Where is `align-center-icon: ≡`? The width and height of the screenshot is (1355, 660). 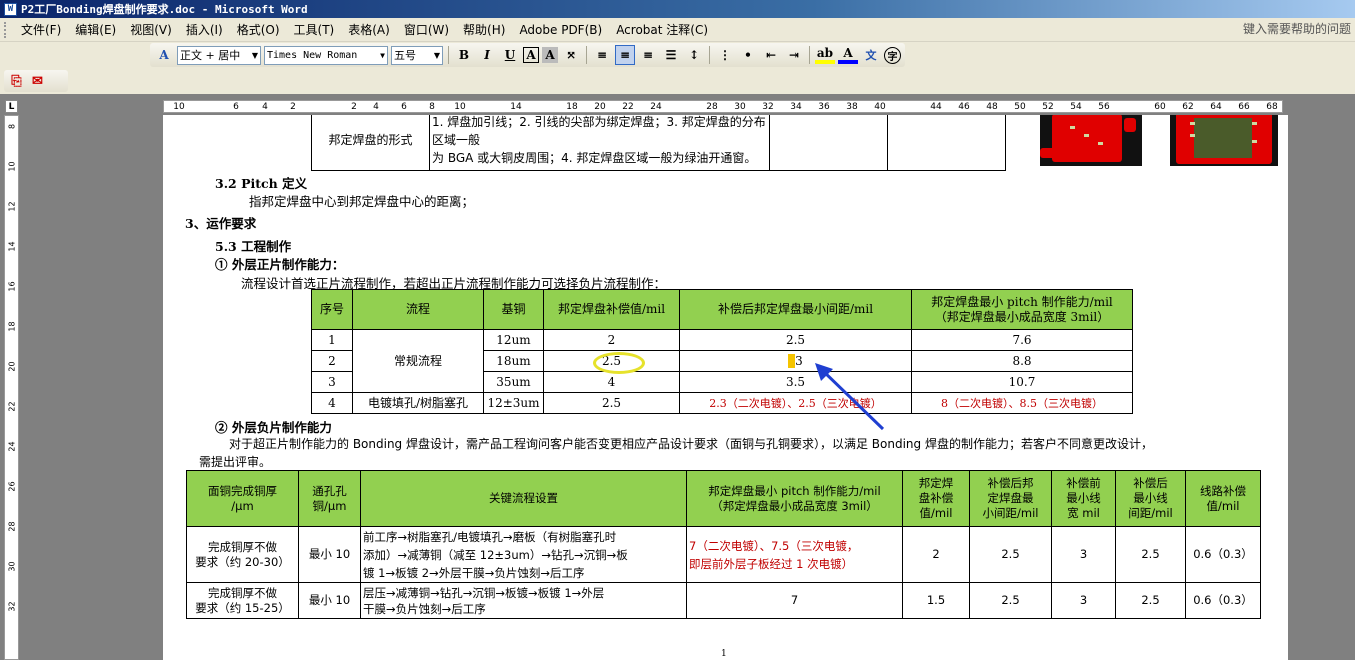 align-center-icon: ≡ is located at coordinates (625, 55).